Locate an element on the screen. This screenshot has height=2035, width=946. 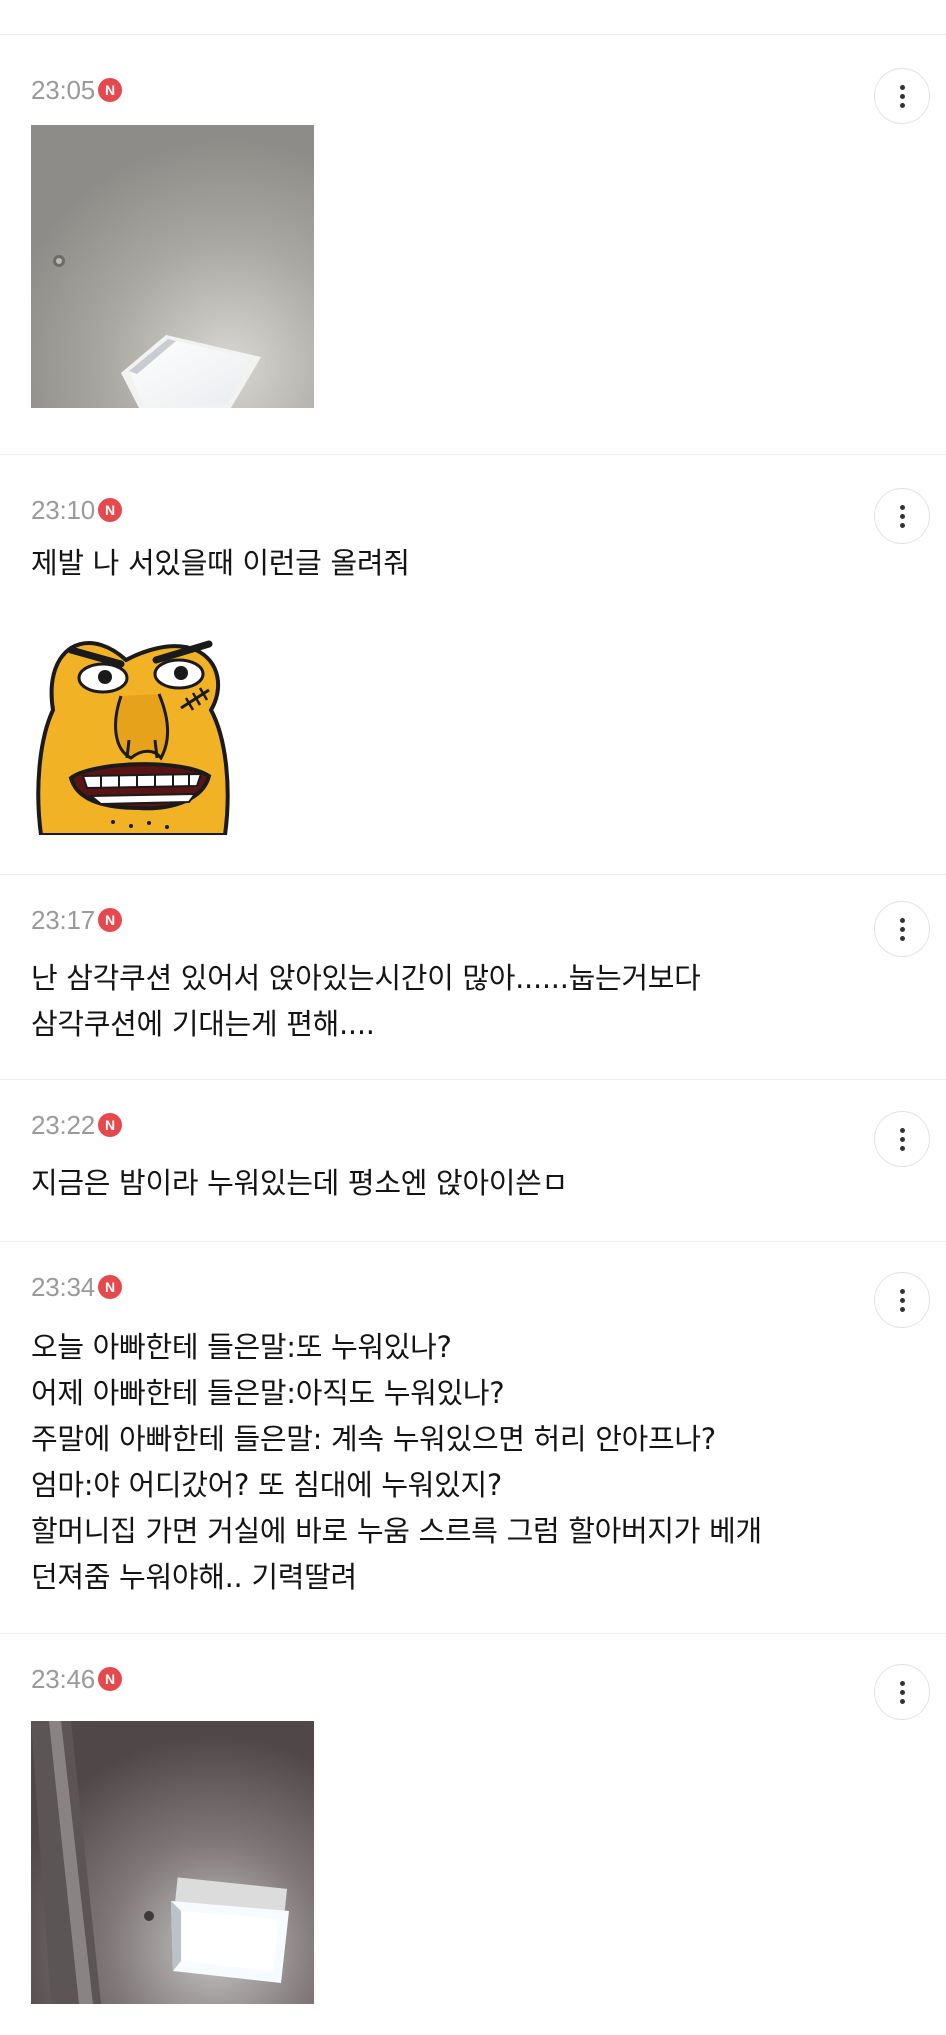
emoticon-sticker is located at coordinates (136, 733).